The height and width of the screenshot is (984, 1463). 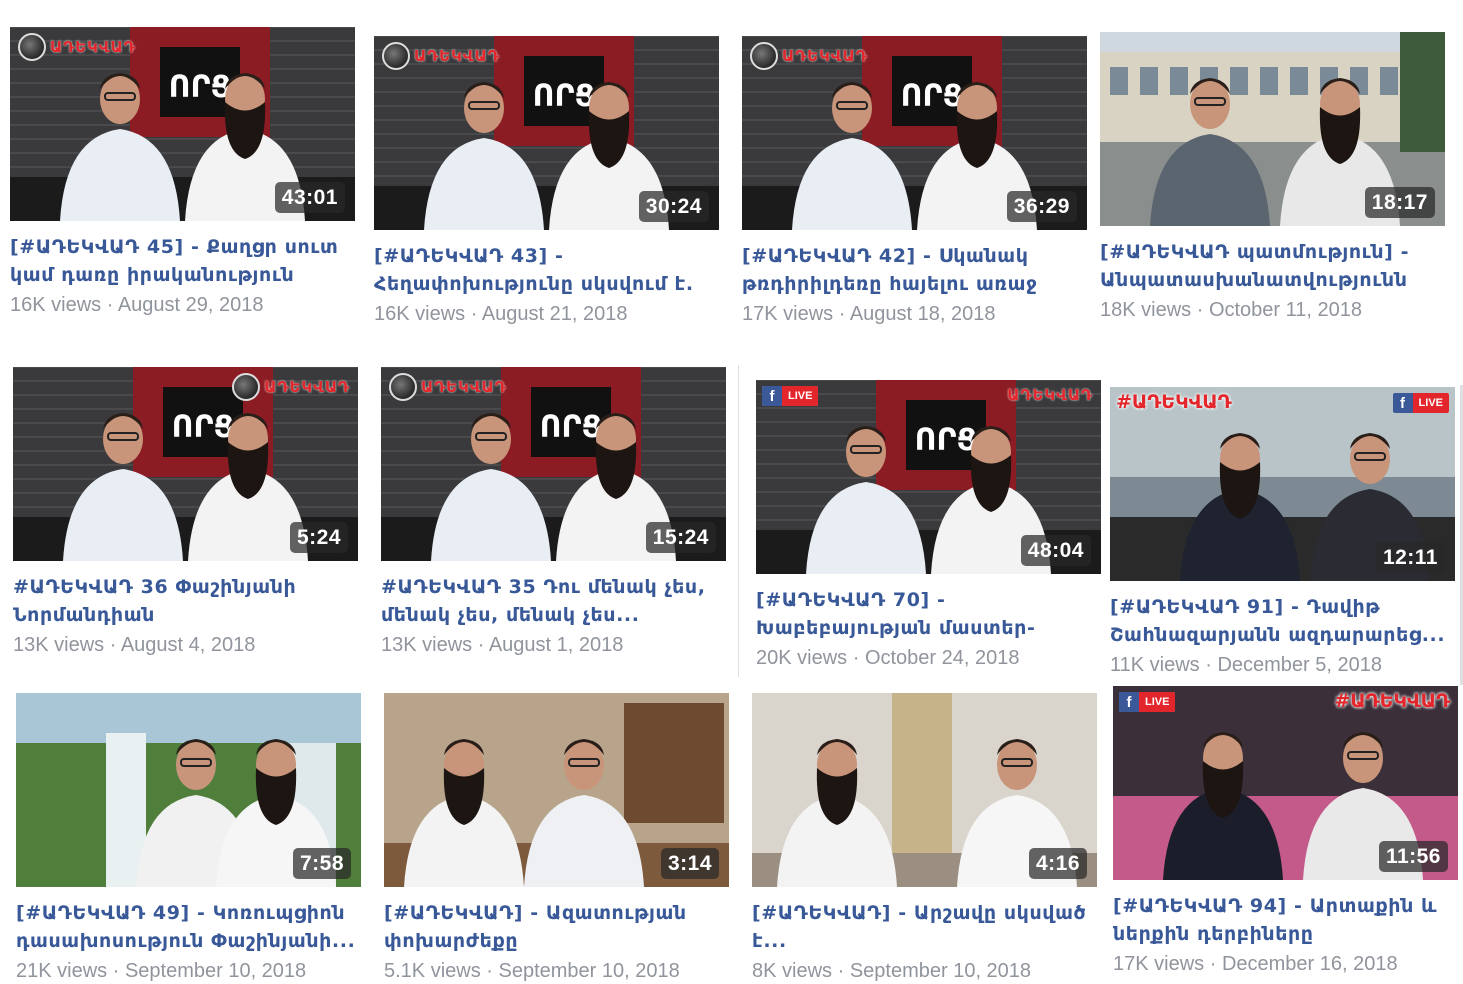 I want to click on view-count: 5.1K views, so click(x=432, y=971).